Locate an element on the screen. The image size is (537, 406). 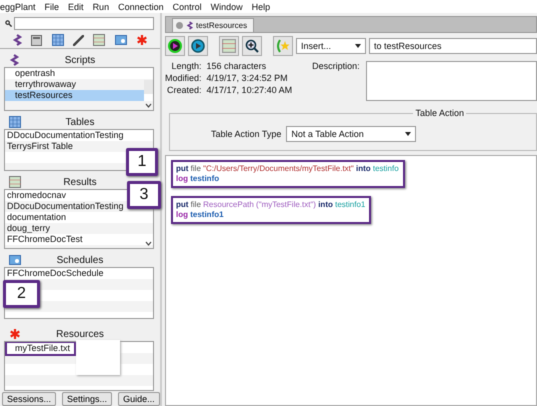
parenthesis-star-icon is located at coordinates (283, 46).